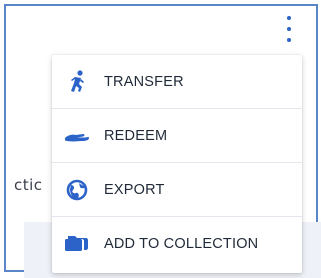 The image size is (321, 278). I want to click on more-options-button, so click(289, 29).